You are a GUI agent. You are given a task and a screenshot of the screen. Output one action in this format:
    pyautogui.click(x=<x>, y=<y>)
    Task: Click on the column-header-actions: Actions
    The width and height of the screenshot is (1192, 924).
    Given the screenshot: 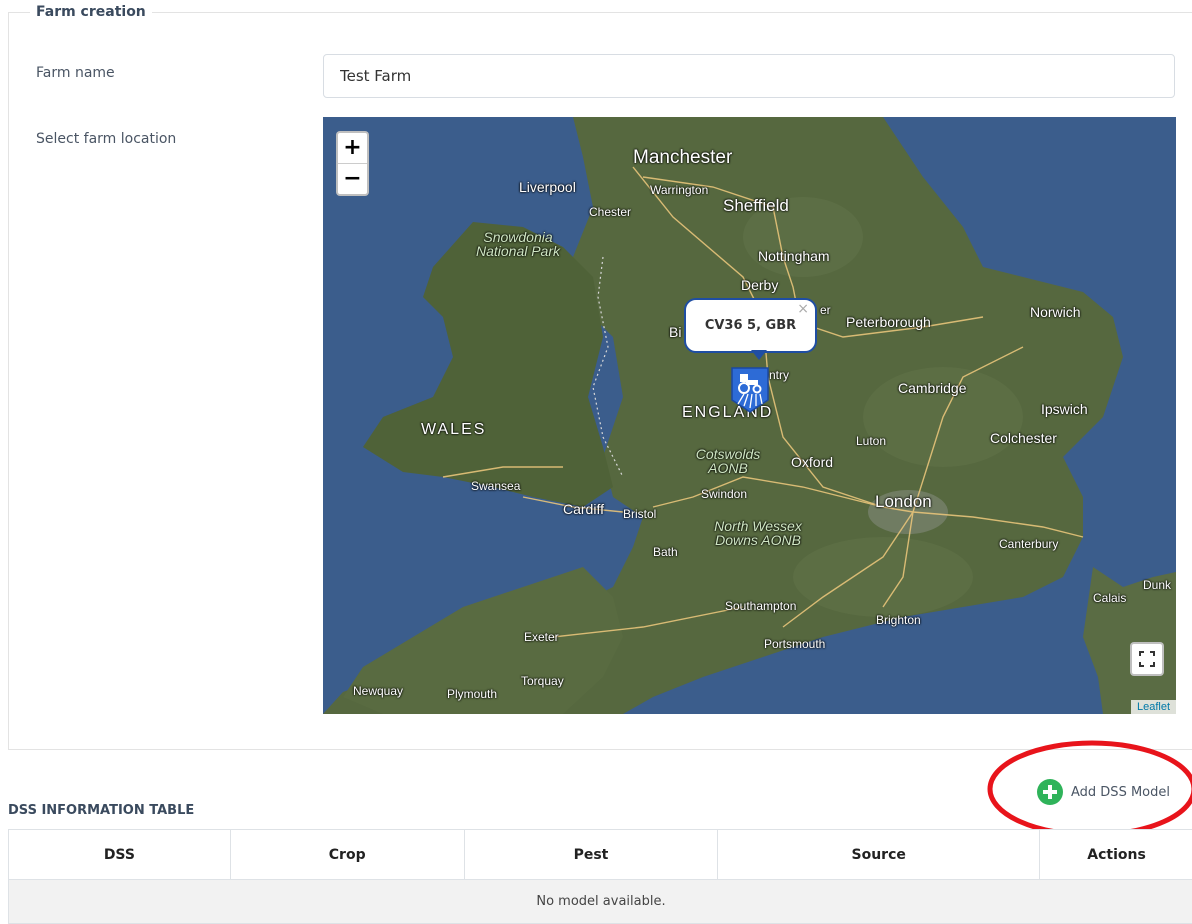 What is the action you would take?
    pyautogui.click(x=1116, y=855)
    